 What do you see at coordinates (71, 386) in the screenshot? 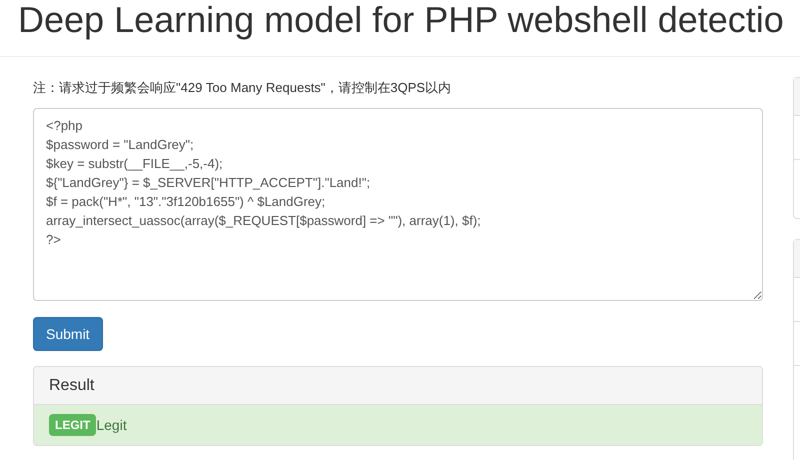
I see `result-heading: Result` at bounding box center [71, 386].